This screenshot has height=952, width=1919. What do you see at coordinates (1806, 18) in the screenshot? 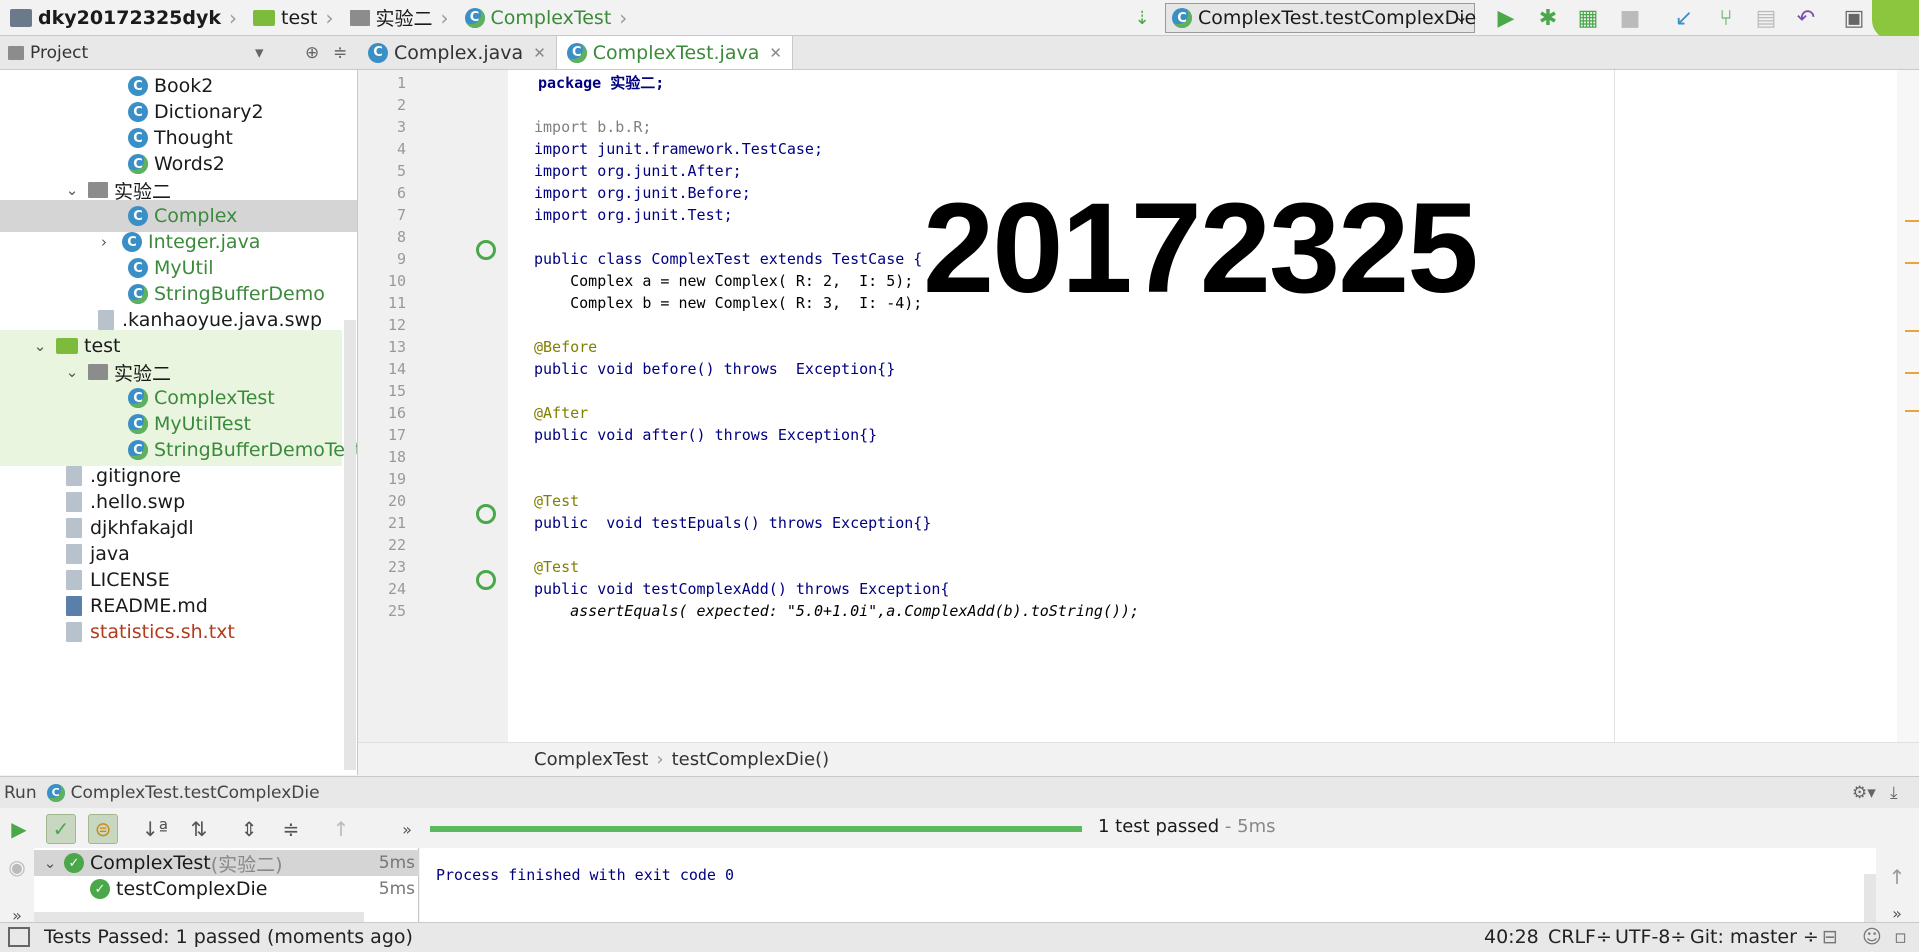
I see `revert-icon: ↶` at bounding box center [1806, 18].